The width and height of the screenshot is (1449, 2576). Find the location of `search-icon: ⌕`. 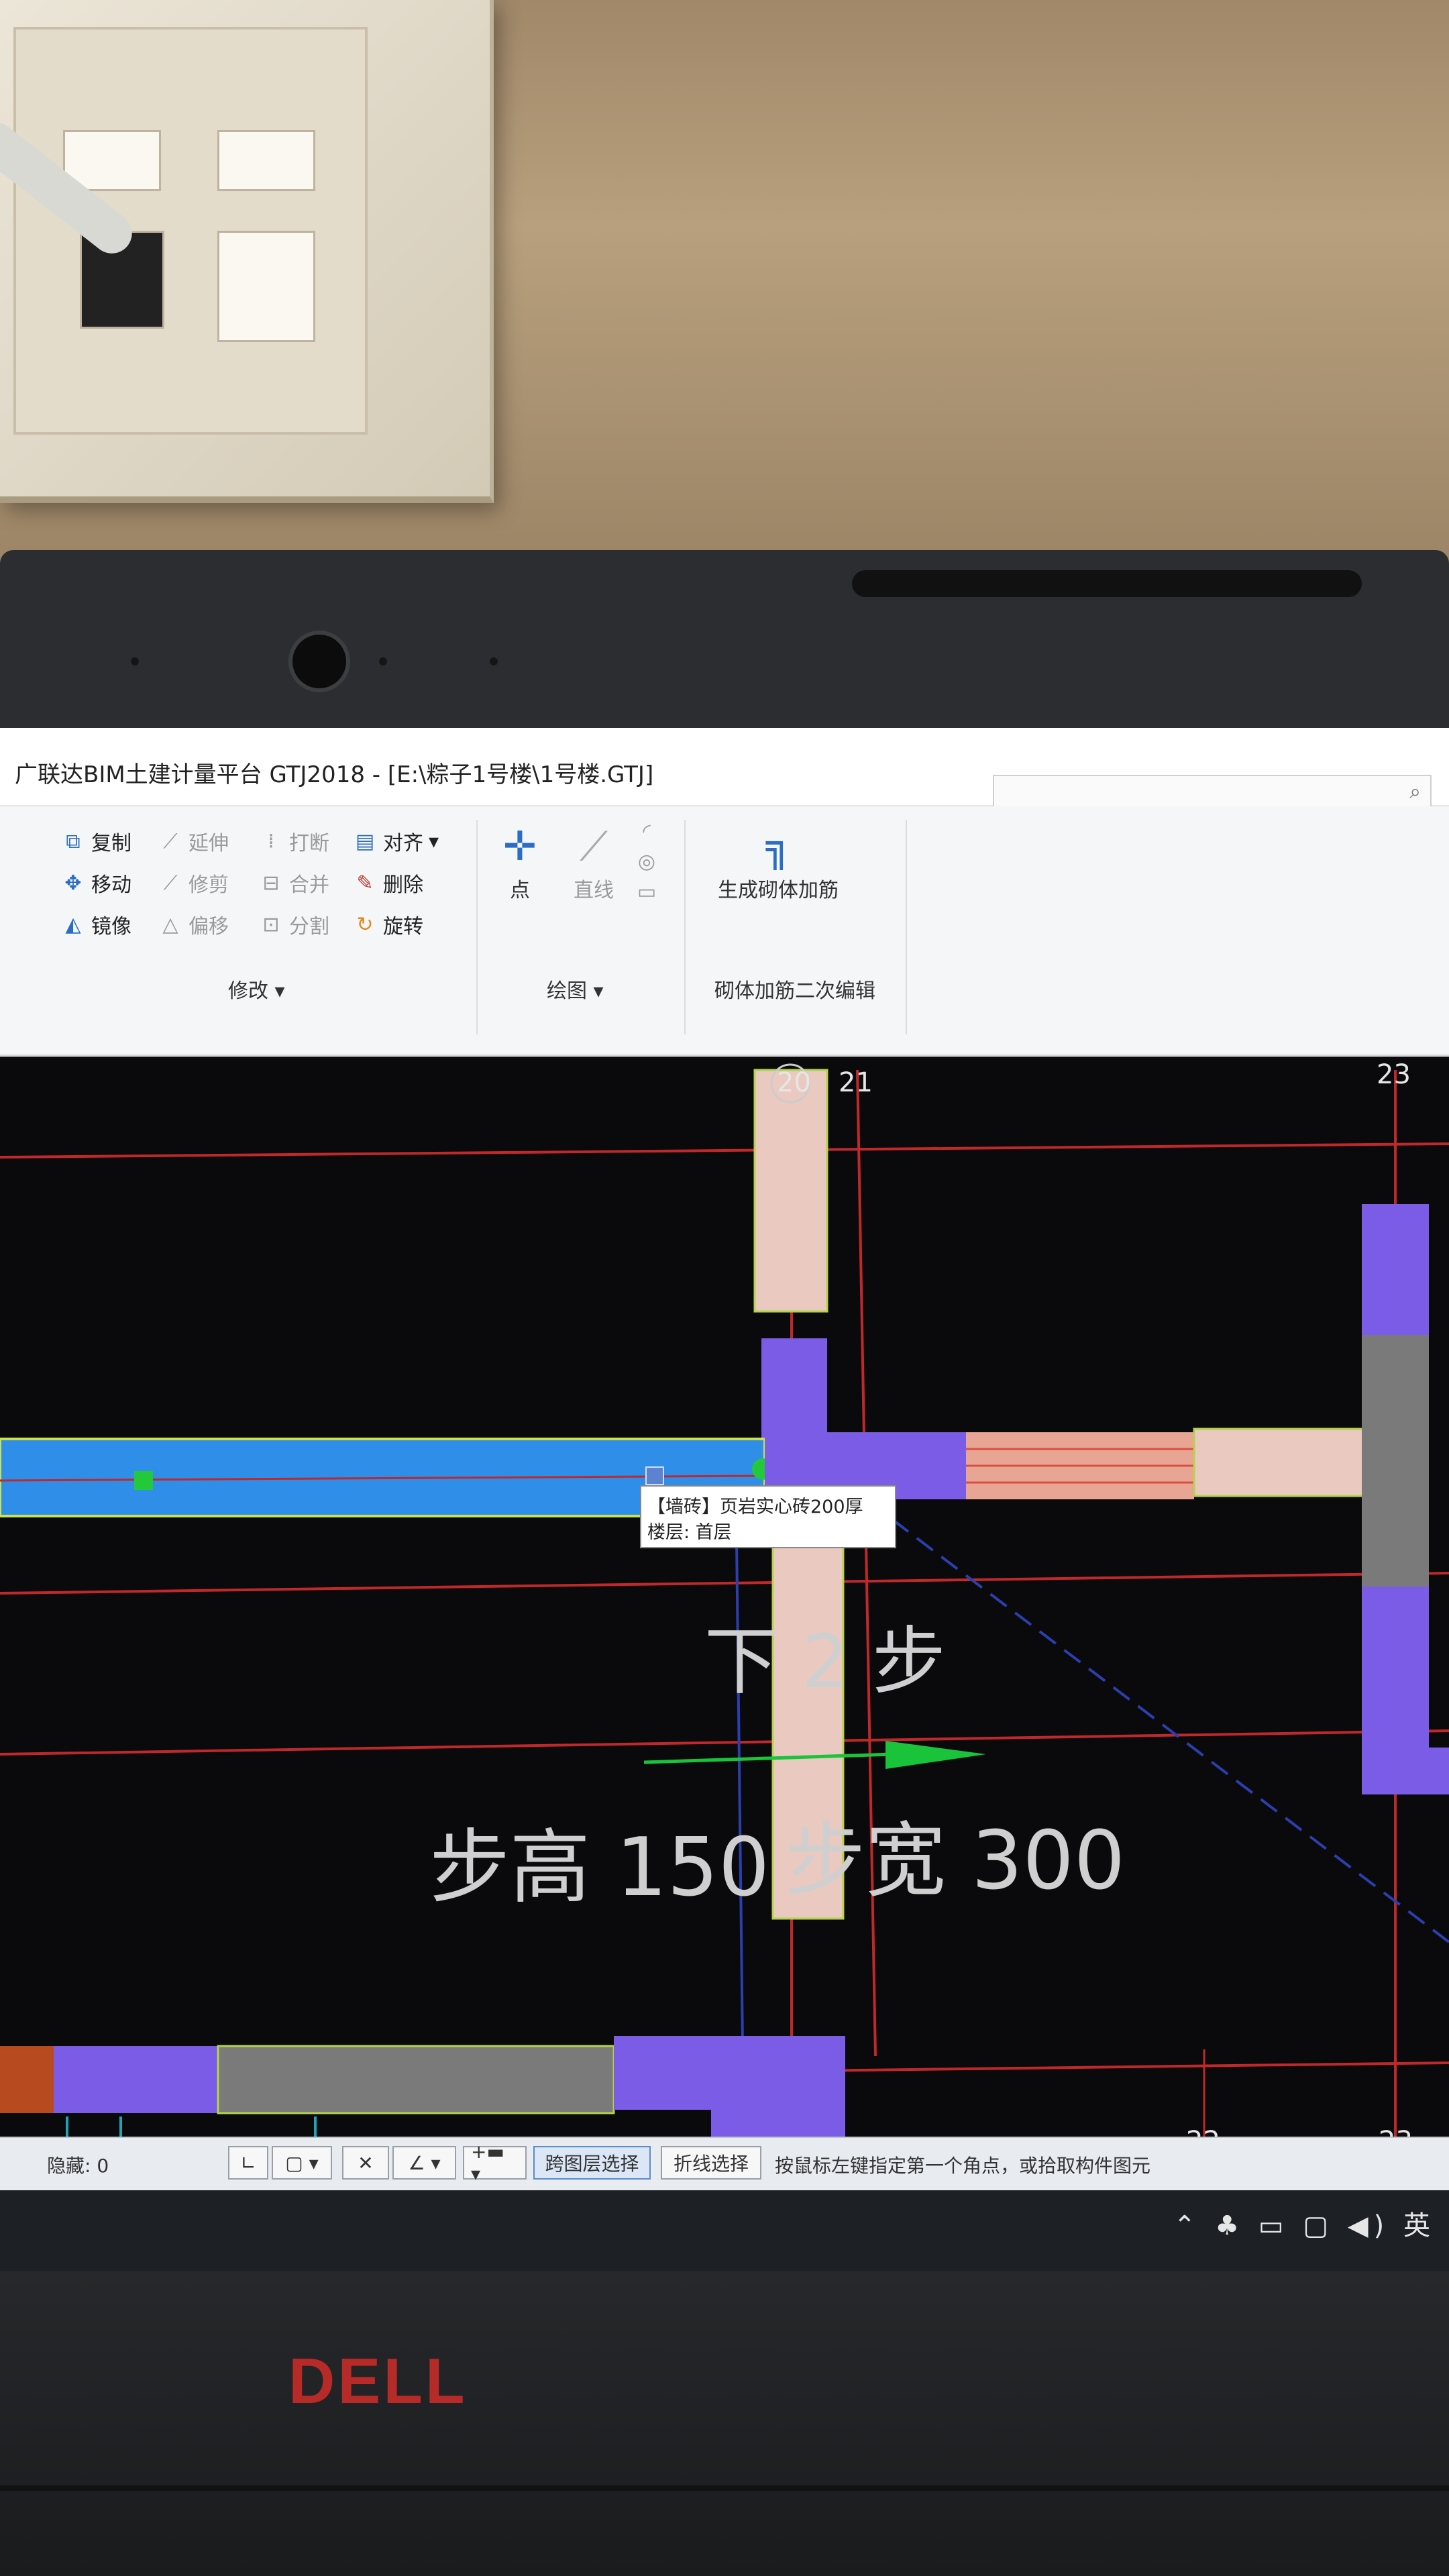

search-icon: ⌕ is located at coordinates (1415, 792).